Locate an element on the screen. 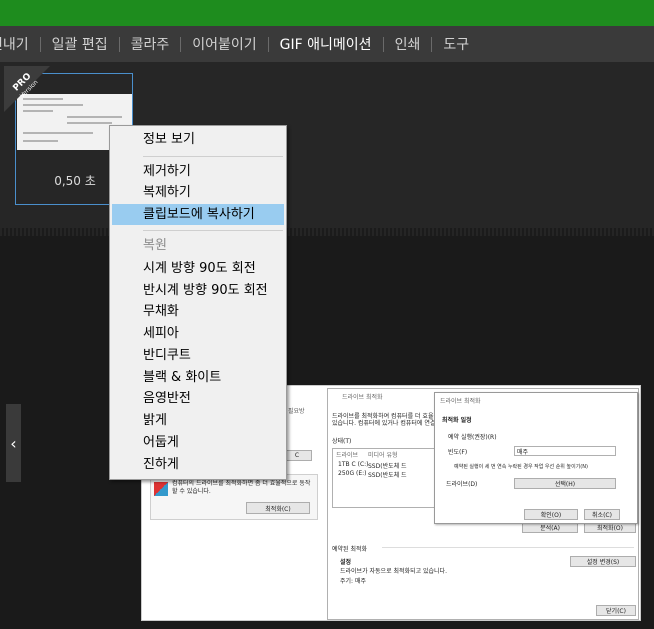  context-menu-item-12: 밝게 is located at coordinates (198, 420).